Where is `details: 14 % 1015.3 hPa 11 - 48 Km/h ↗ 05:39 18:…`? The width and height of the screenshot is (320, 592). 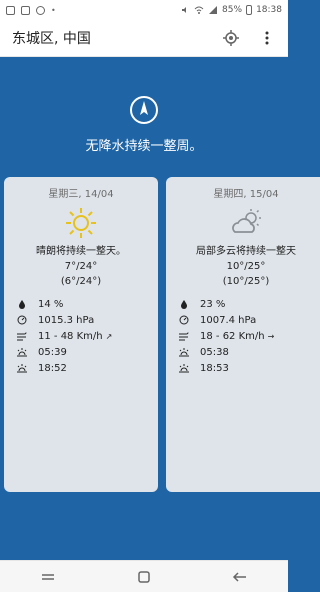 details: 14 % 1015.3 hPa 11 - 48 Km/h ↗ 05:39 18:… is located at coordinates (81, 336).